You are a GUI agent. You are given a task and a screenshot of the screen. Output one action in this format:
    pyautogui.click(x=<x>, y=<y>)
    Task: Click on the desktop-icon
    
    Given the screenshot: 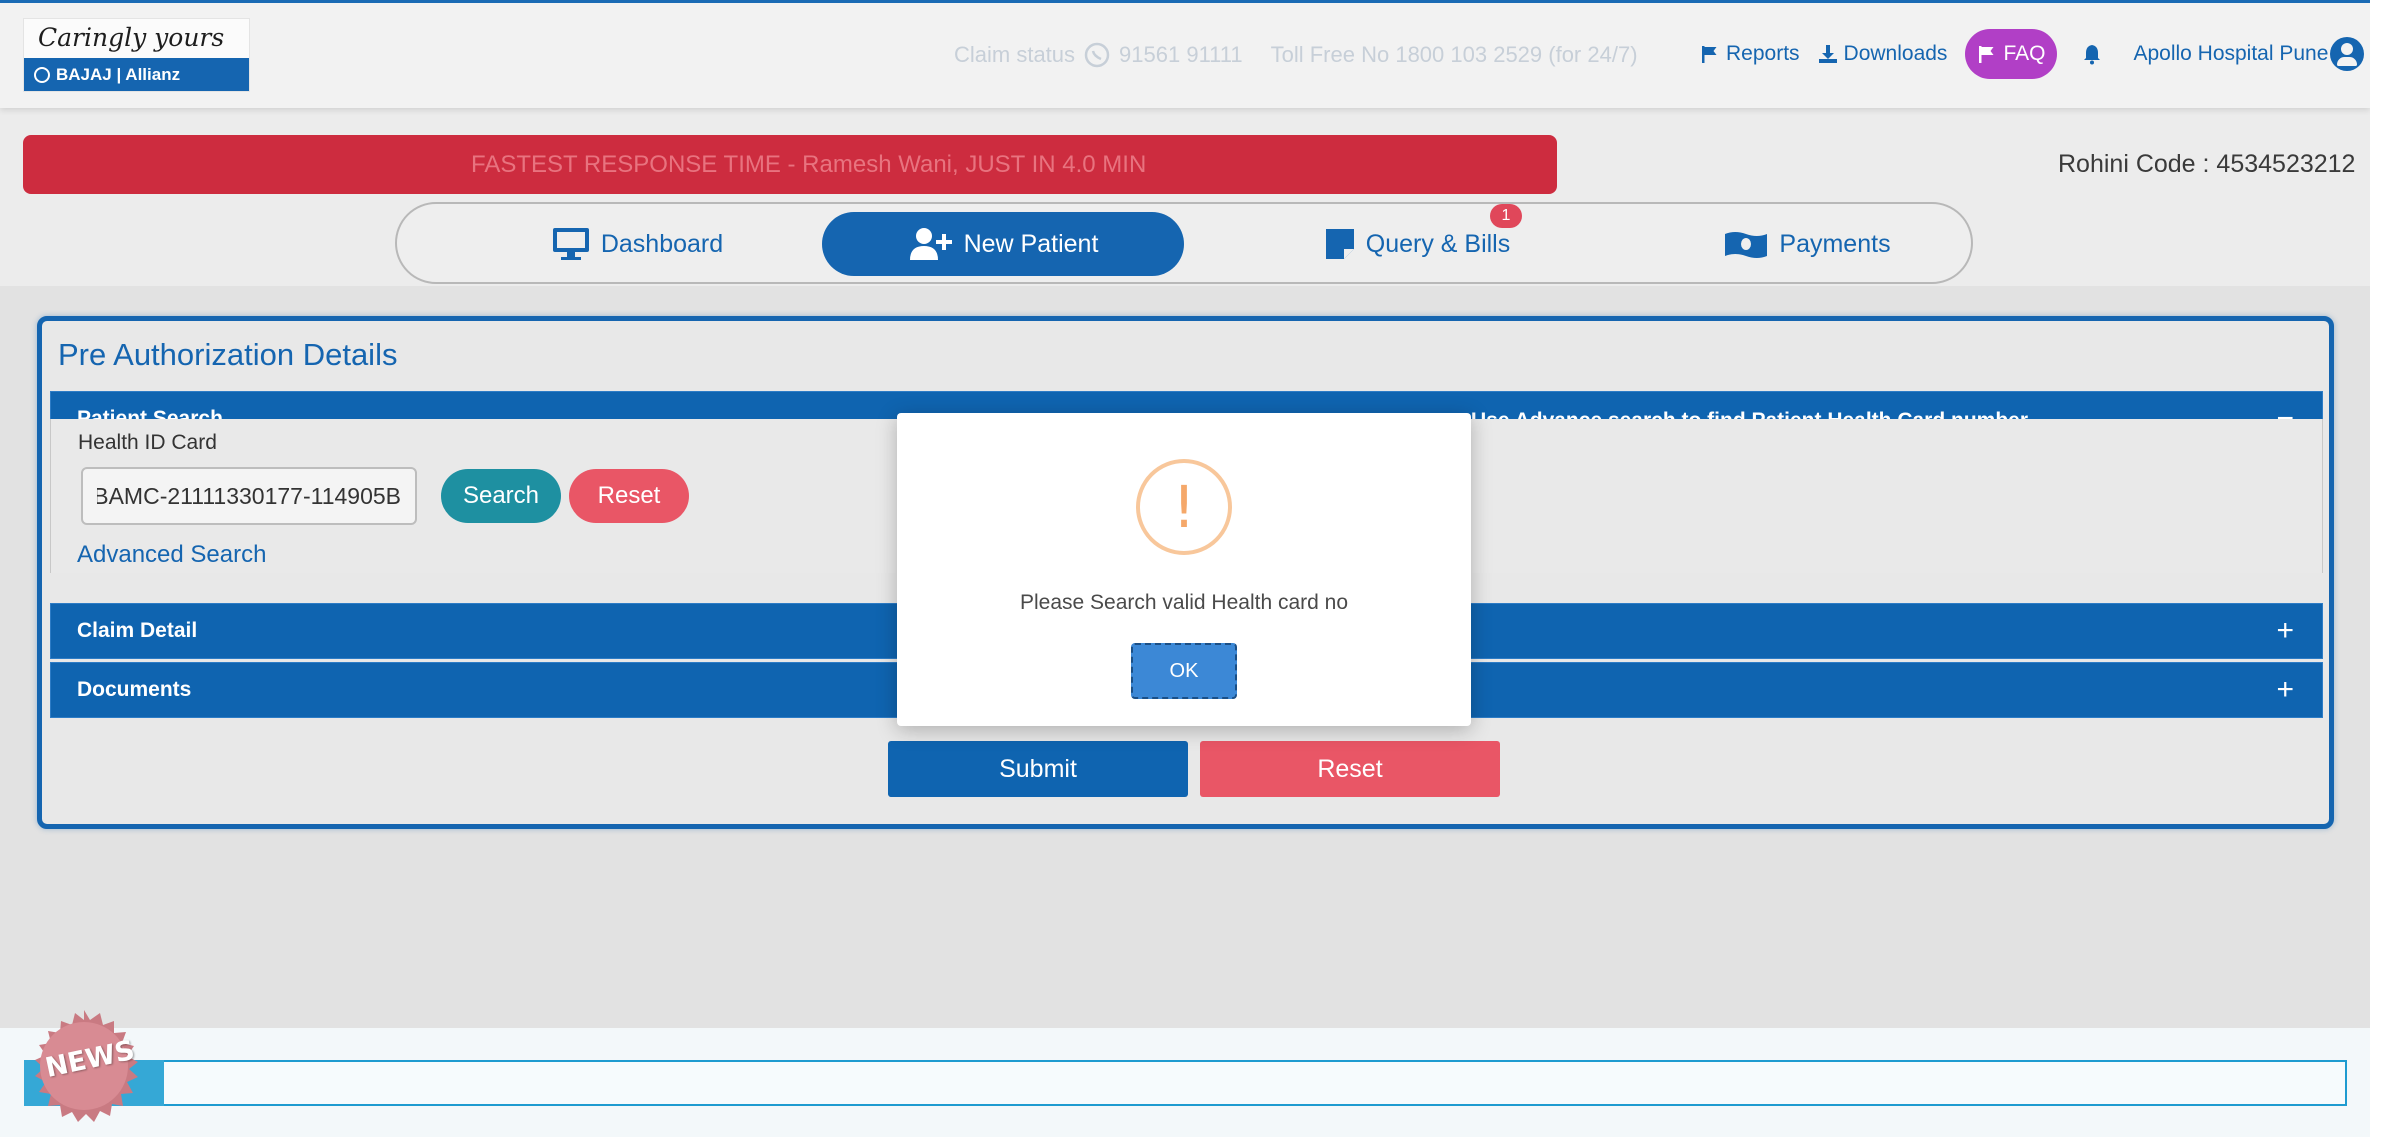 What is the action you would take?
    pyautogui.click(x=570, y=244)
    